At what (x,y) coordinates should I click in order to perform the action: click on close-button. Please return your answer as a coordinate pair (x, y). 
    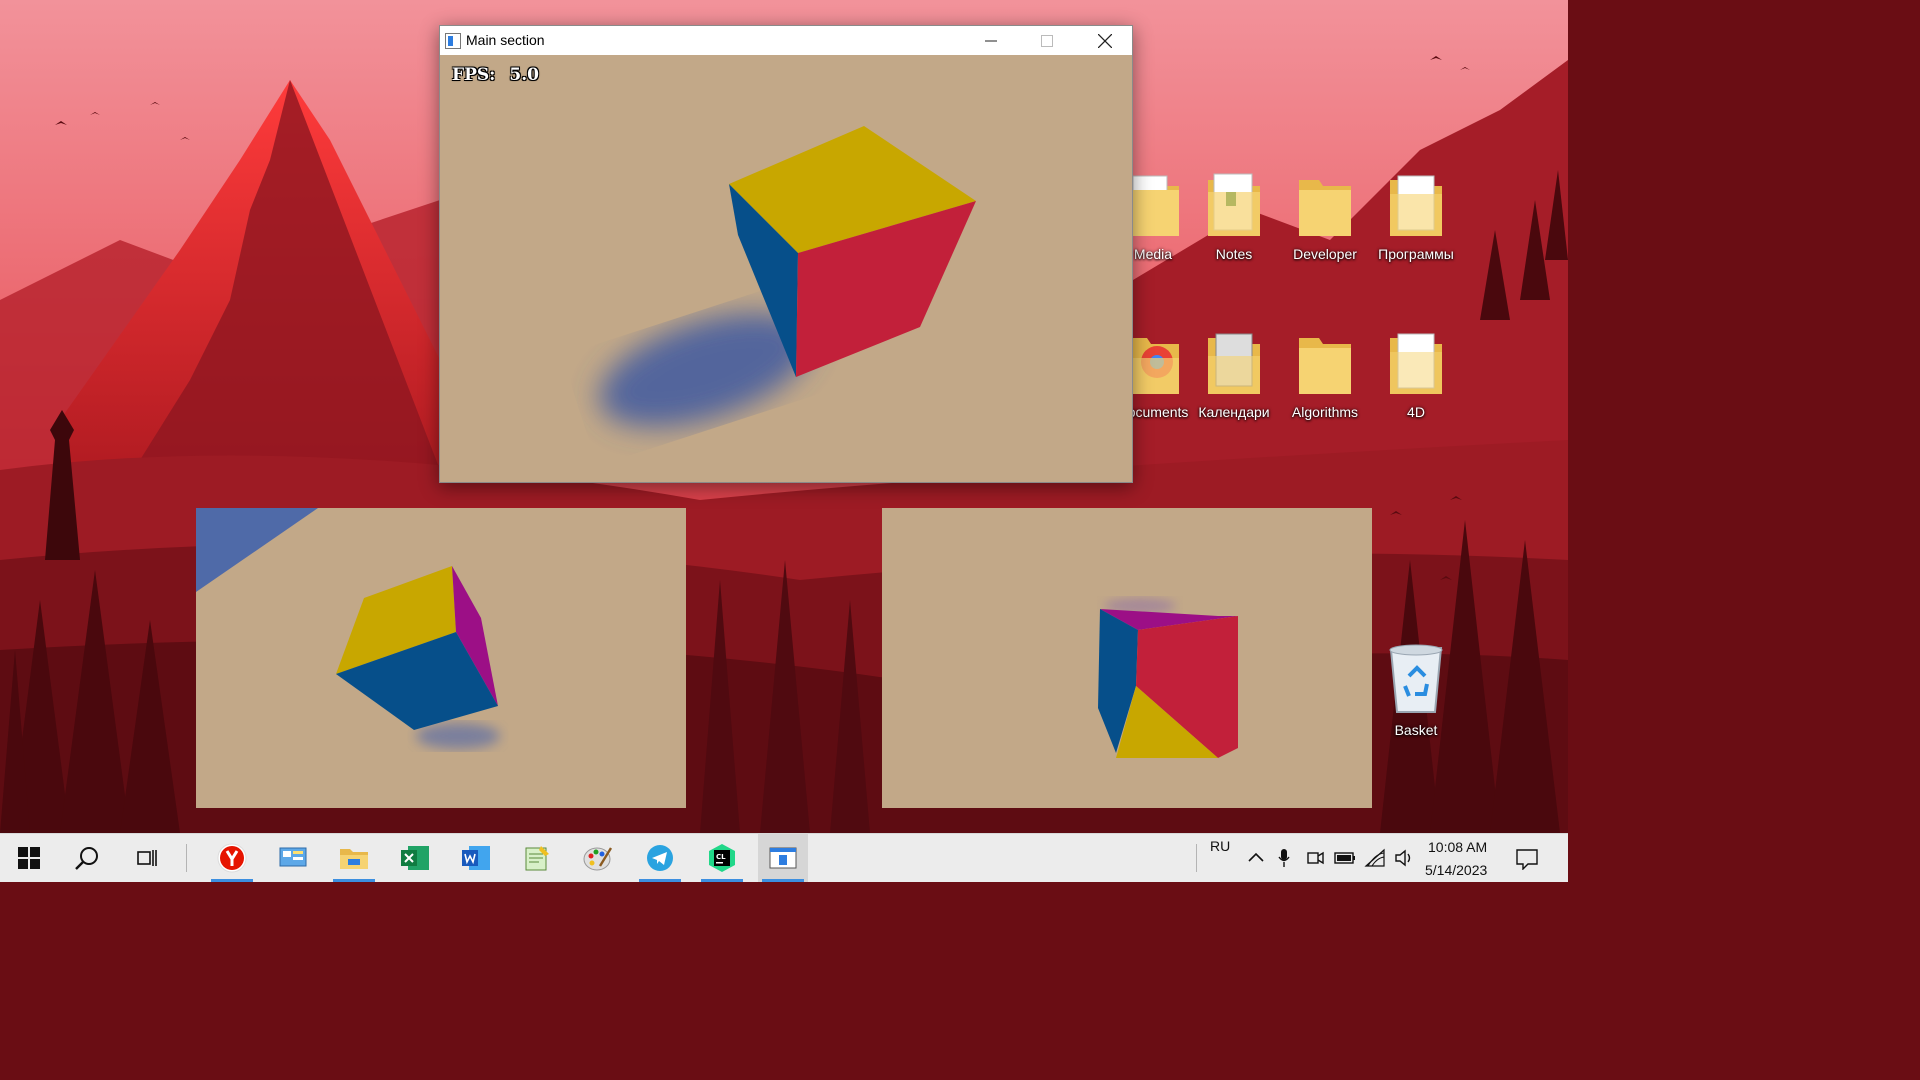
    Looking at the image, I should click on (1105, 40).